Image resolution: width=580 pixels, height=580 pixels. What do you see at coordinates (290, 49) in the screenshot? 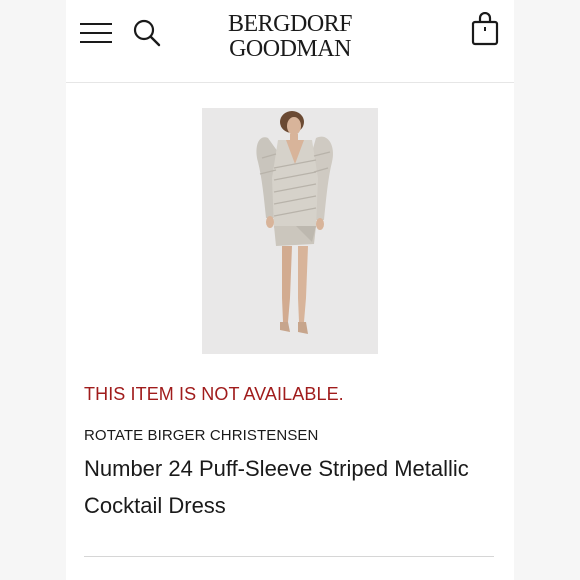
I see `logo-line-2: GOODMAN` at bounding box center [290, 49].